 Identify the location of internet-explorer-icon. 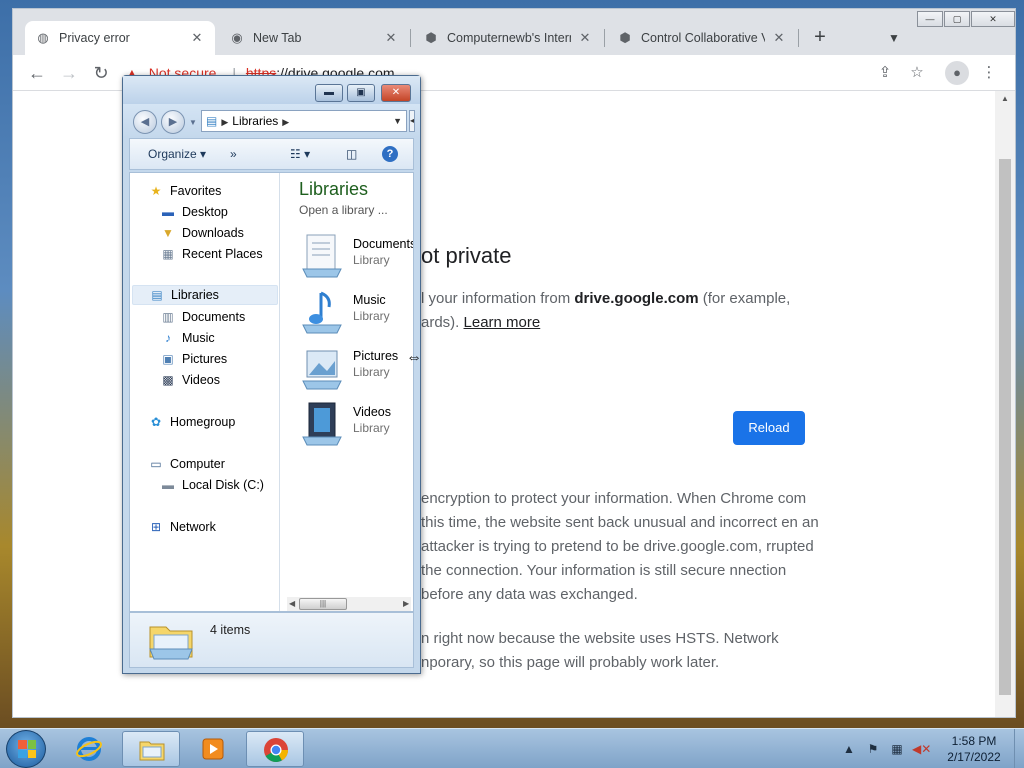
(89, 749).